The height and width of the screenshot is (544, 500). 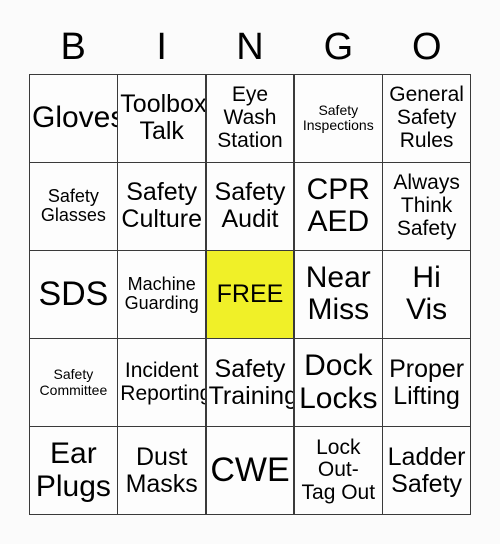 I want to click on bingo-cell-label: Safety Inspections, so click(x=338, y=118).